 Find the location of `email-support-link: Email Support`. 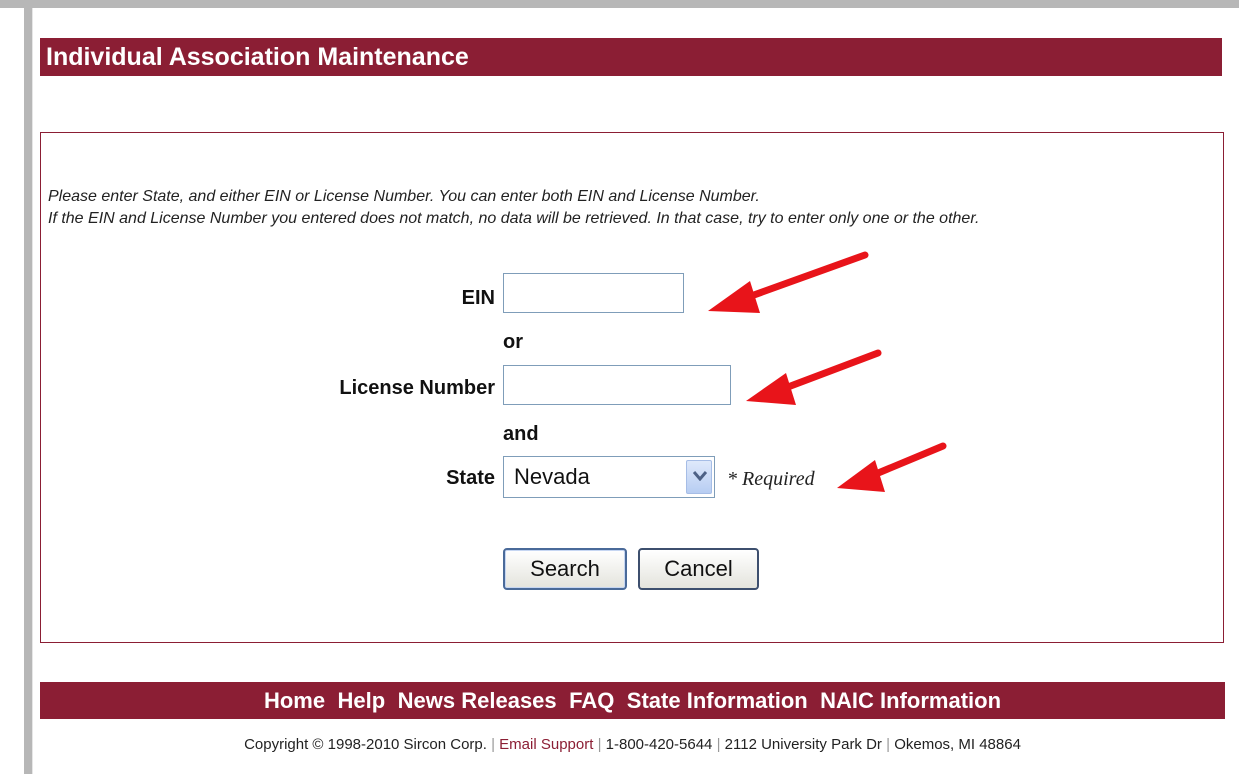

email-support-link: Email Support is located at coordinates (546, 744).